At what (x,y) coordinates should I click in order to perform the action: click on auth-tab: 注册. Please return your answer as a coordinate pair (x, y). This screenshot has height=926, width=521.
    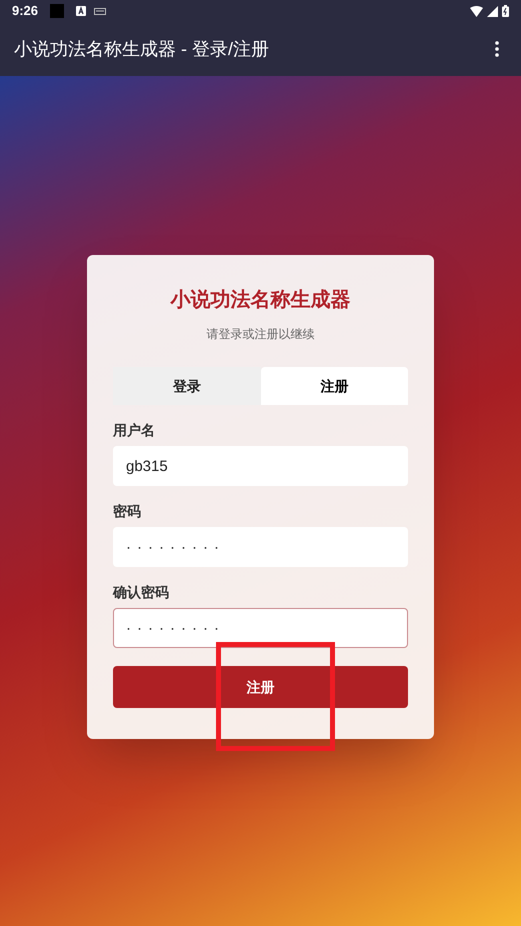
    Looking at the image, I should click on (334, 386).